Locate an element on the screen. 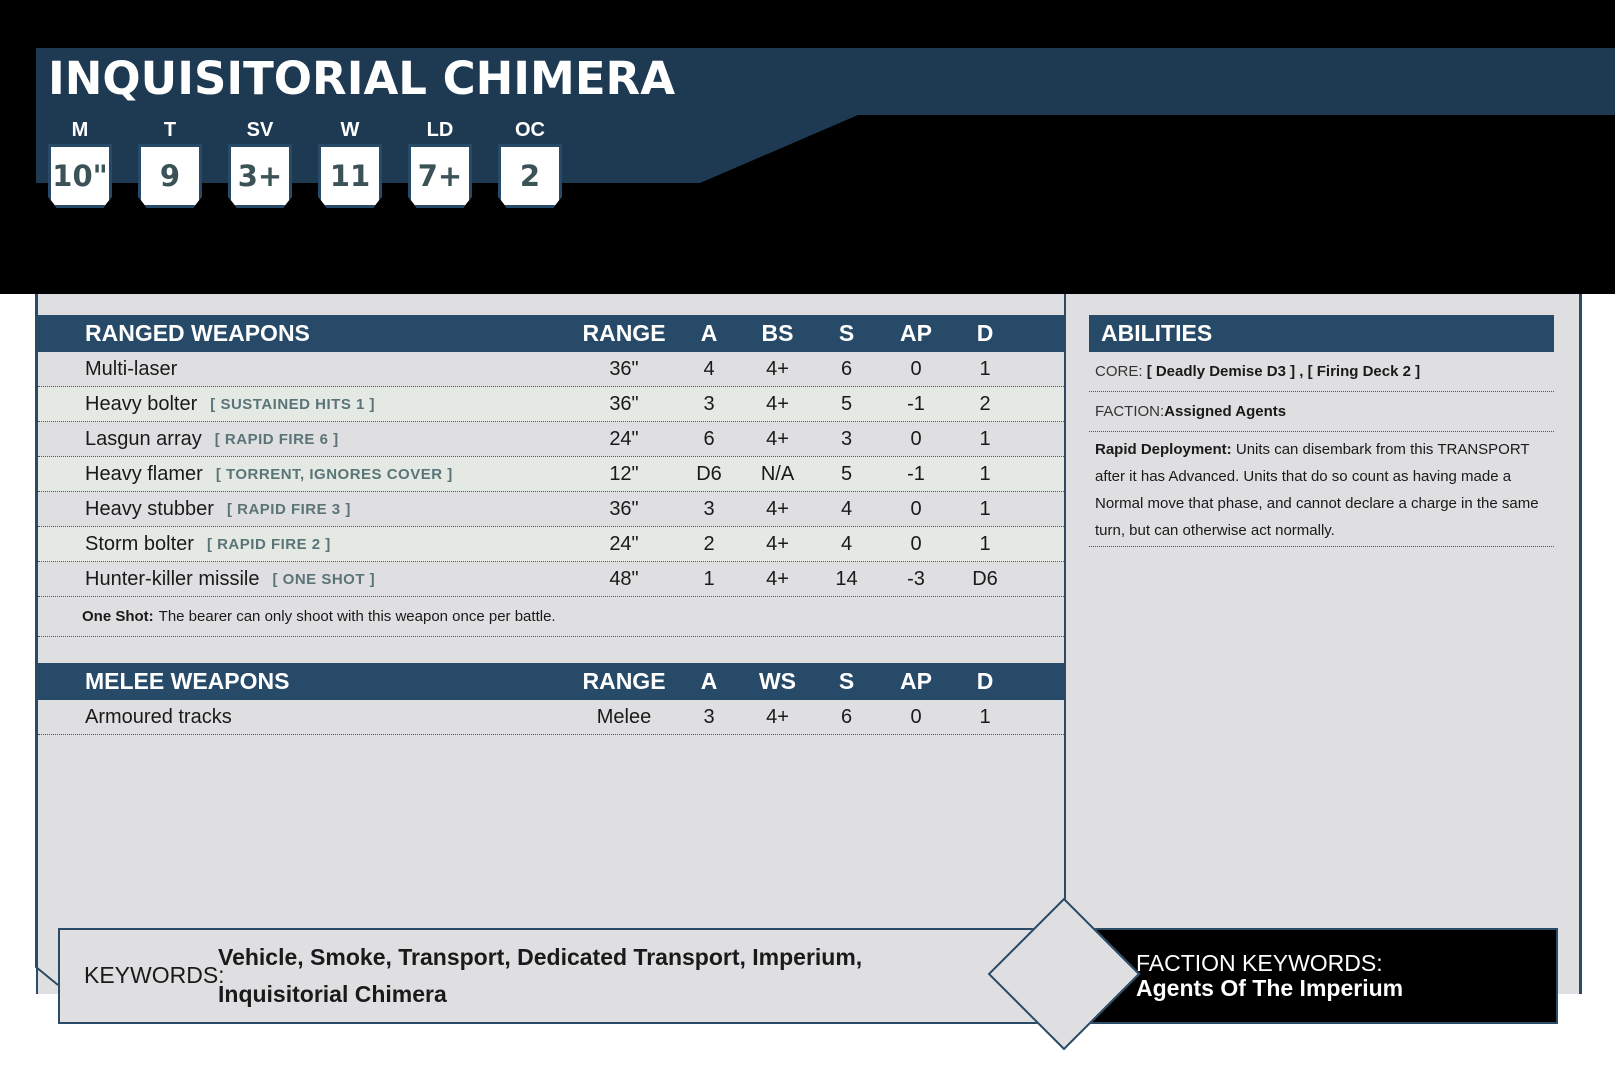 This screenshot has width=1615, height=1071. keywords-label: KEYWORDS: is located at coordinates (154, 975).